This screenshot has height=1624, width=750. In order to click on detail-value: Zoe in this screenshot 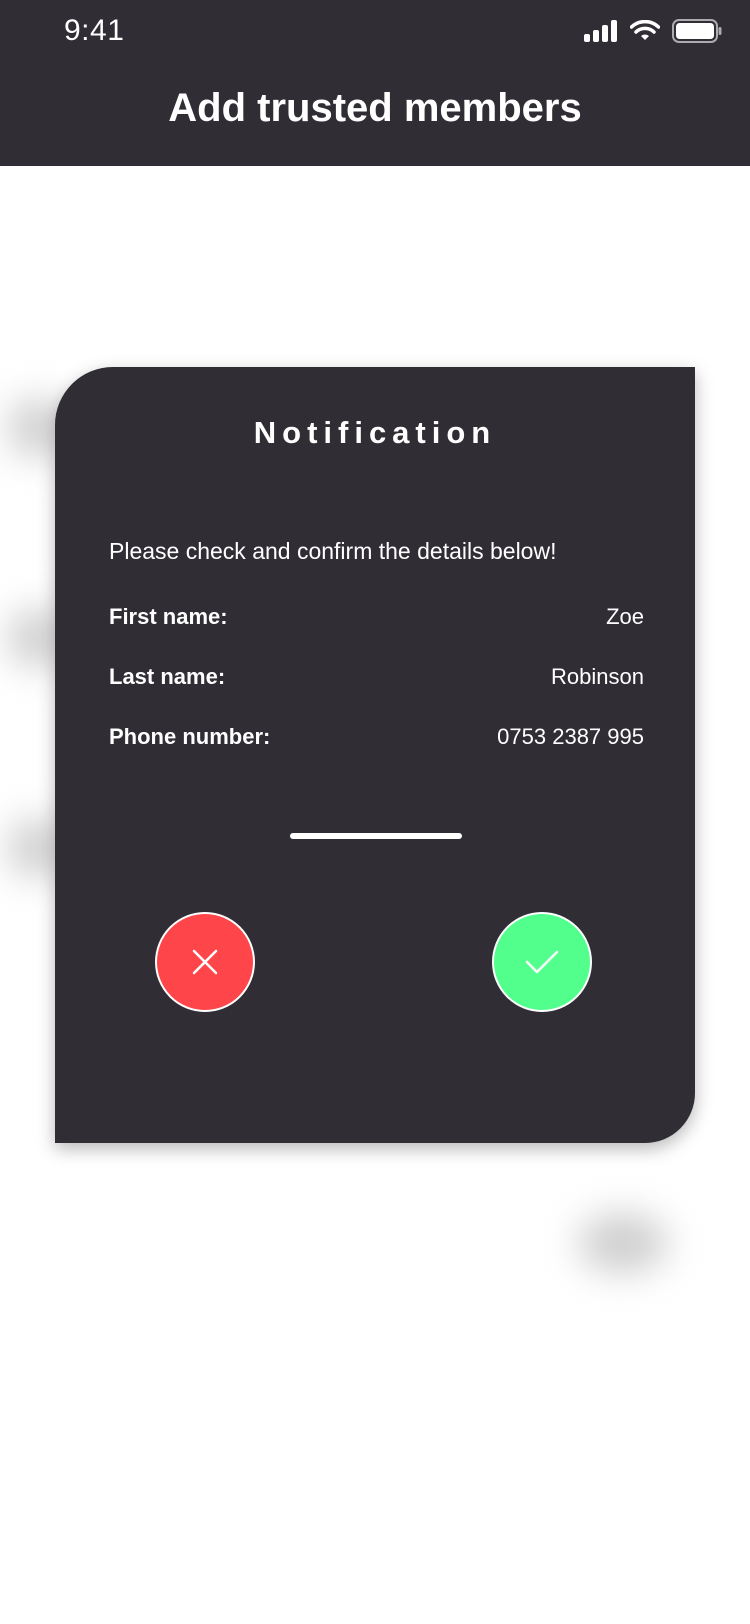, I will do `click(625, 616)`.